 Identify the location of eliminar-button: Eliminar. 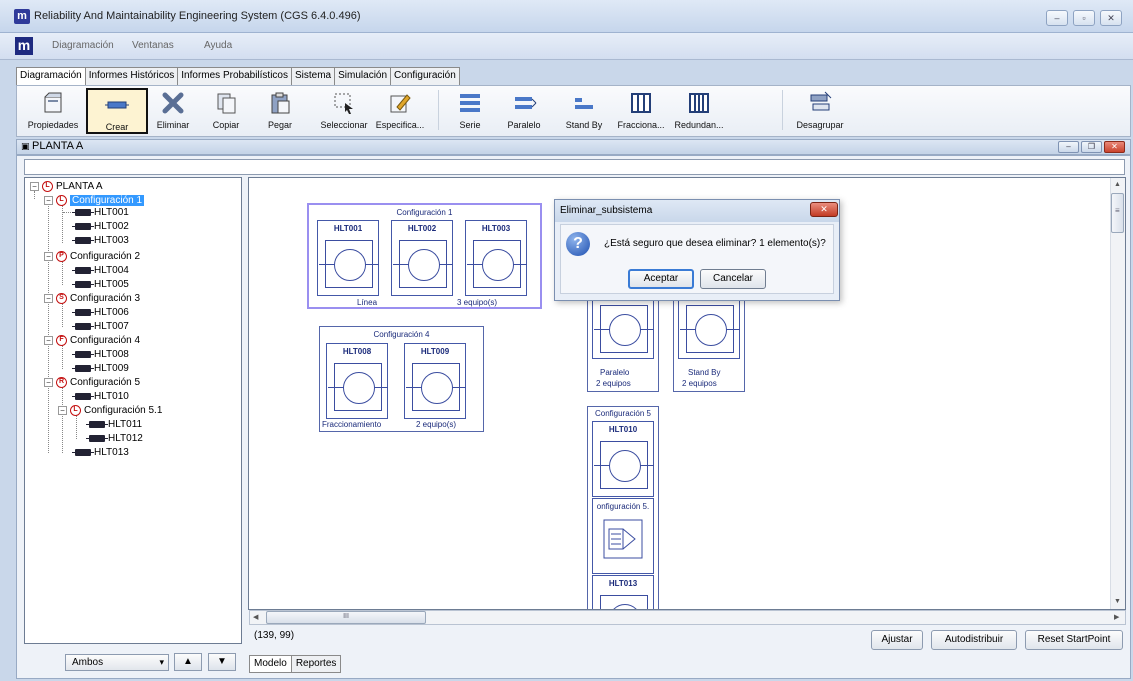
(173, 111).